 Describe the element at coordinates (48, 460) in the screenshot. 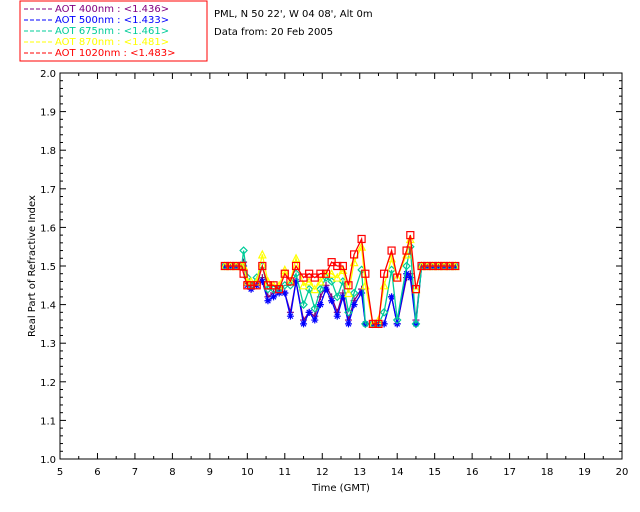

I see `y-tick-label: 1.0` at that location.